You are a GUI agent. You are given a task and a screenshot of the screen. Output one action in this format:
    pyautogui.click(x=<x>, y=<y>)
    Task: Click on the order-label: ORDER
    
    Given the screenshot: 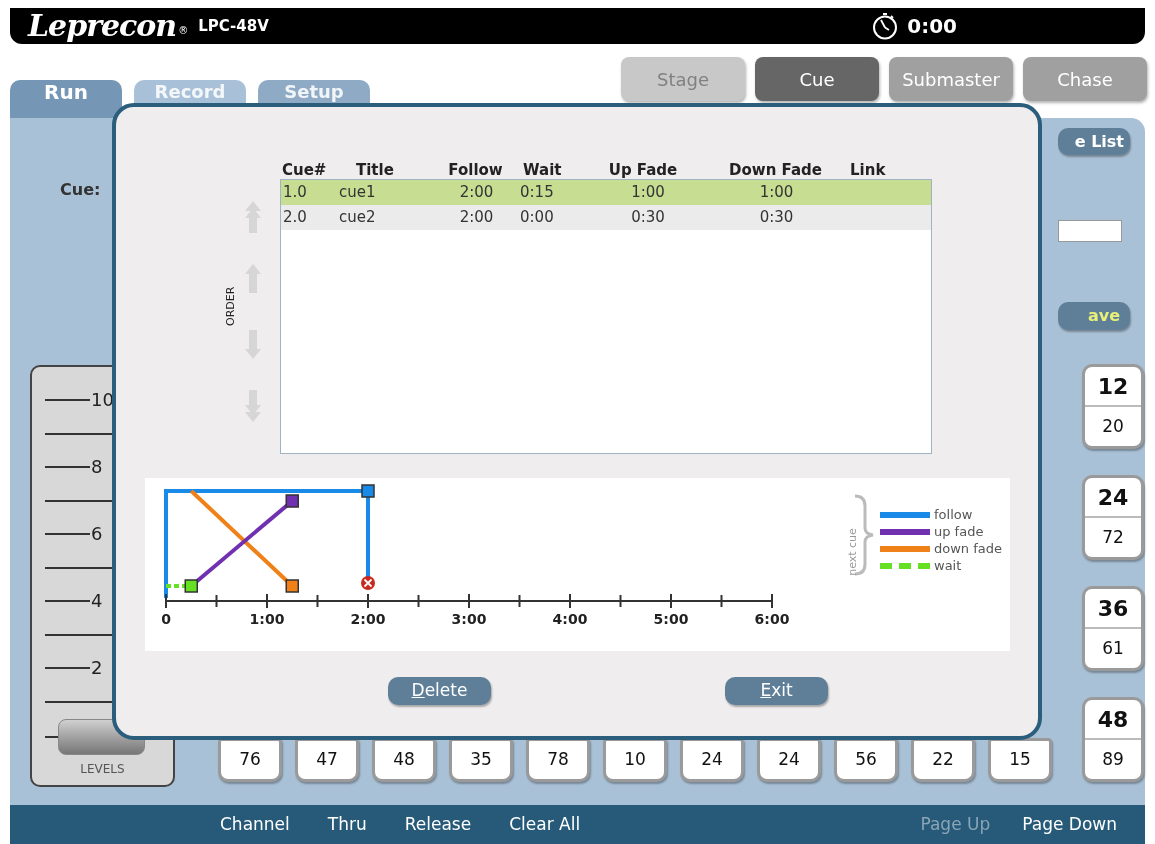 What is the action you would take?
    pyautogui.click(x=230, y=306)
    